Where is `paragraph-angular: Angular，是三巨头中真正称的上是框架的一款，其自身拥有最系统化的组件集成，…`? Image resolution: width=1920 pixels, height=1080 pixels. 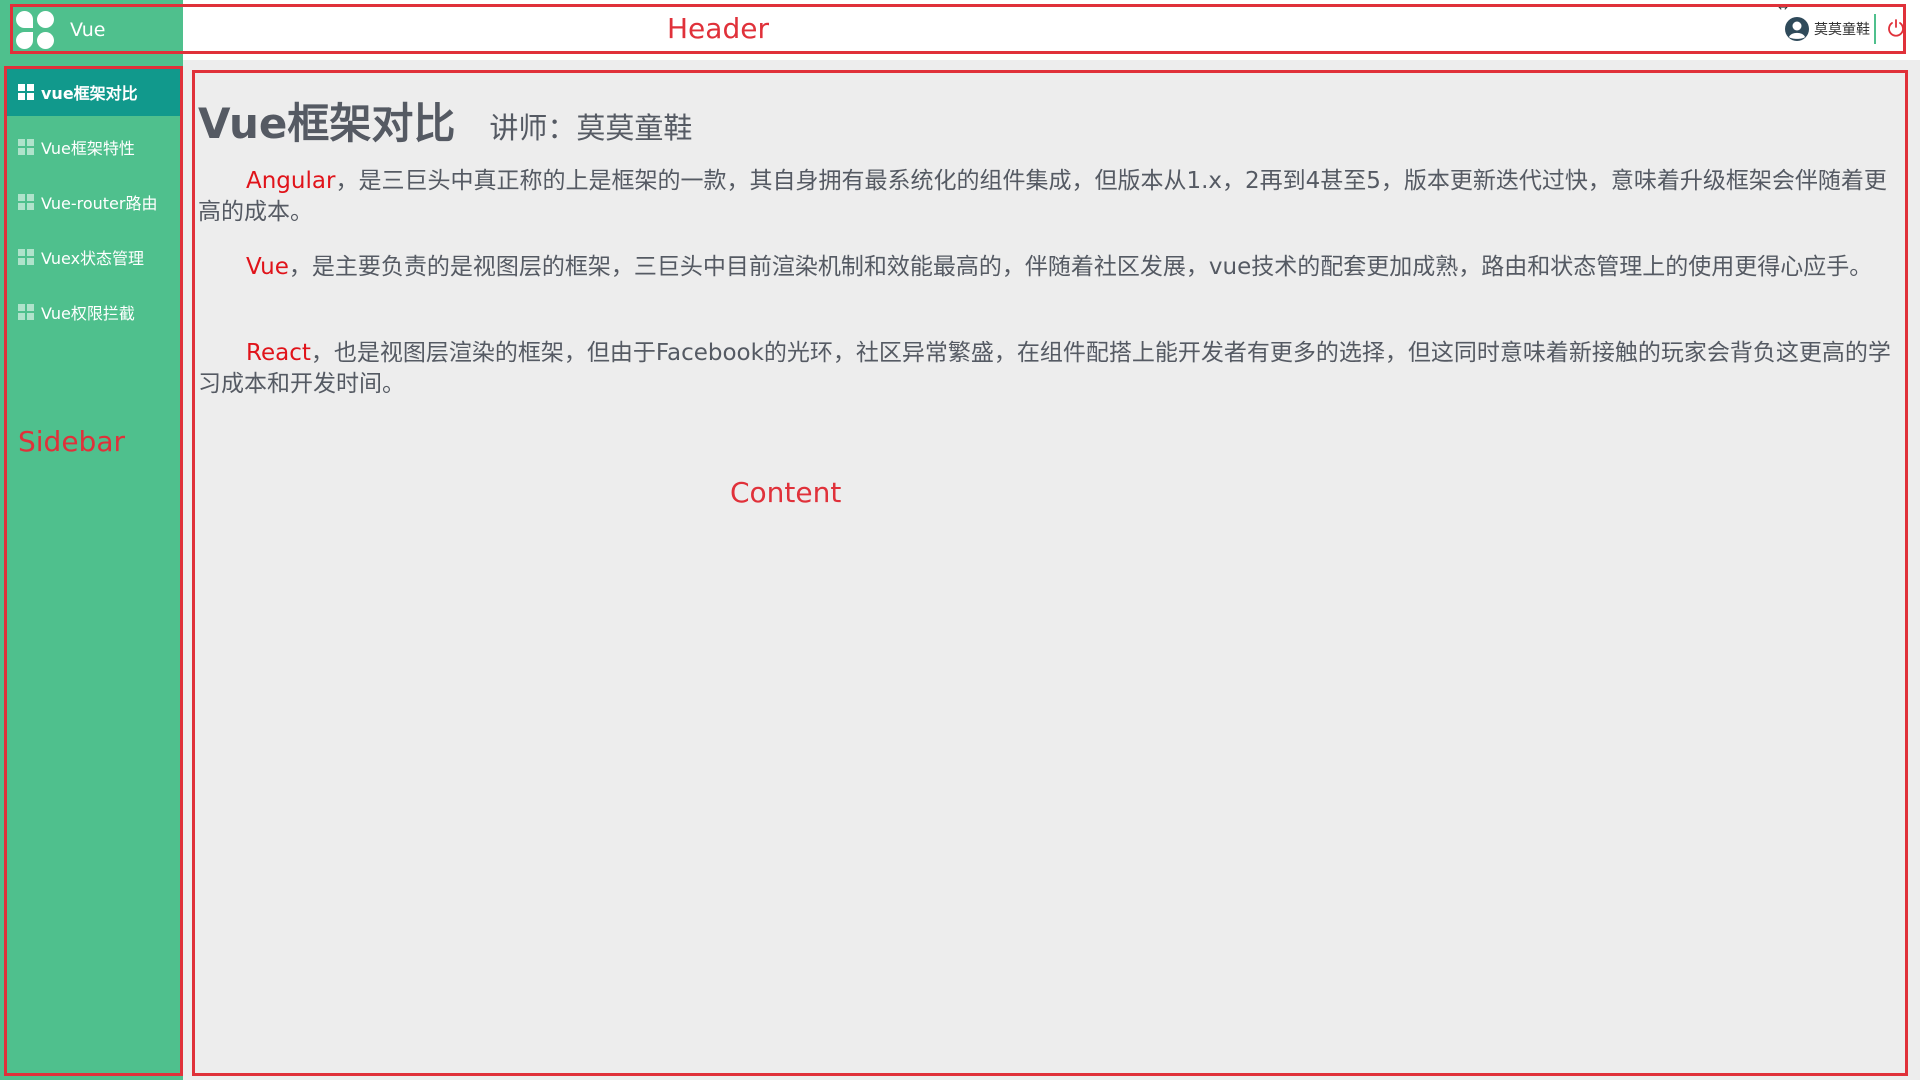 paragraph-angular: Angular，是三巨头中真正称的上是框架的一款，其自身拥有最系统化的组件集成，… is located at coordinates (1049, 197).